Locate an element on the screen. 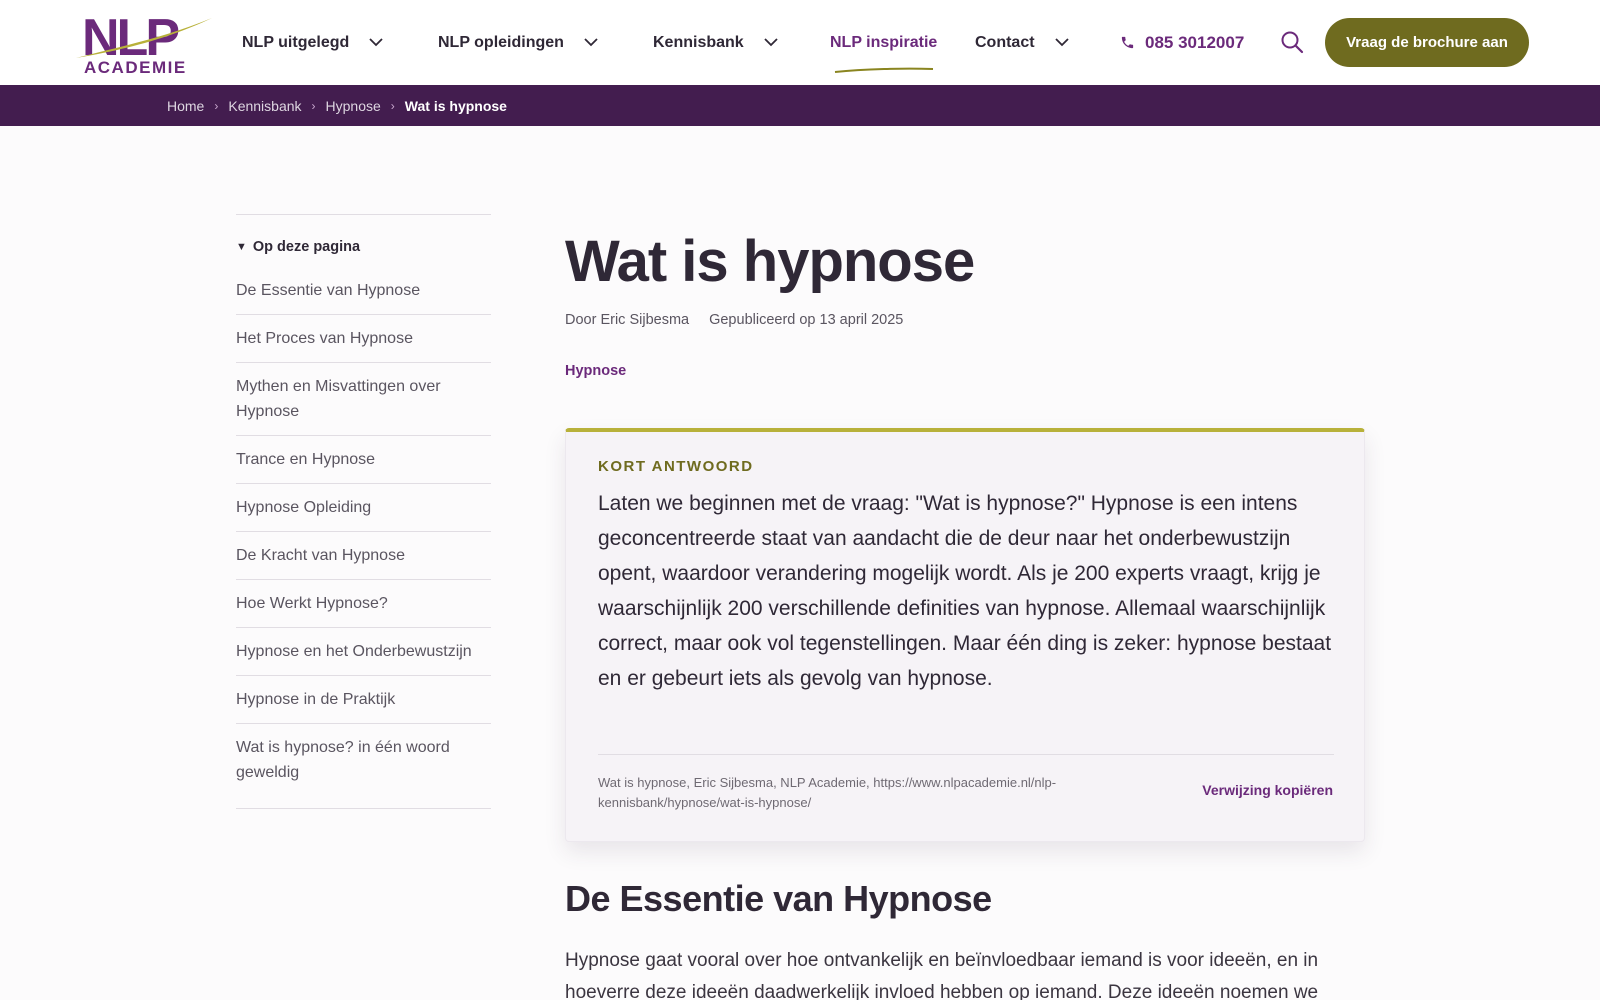 This screenshot has width=1600, height=1000. divider is located at coordinates (966, 754).